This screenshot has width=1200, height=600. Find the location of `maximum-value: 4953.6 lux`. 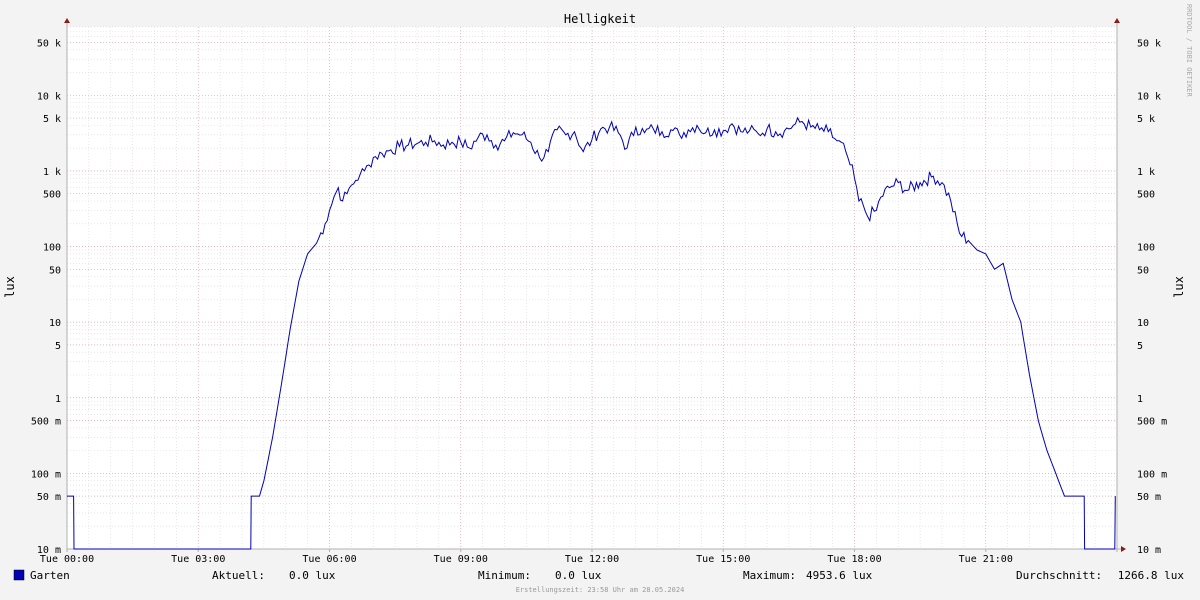

maximum-value: 4953.6 lux is located at coordinates (839, 575).